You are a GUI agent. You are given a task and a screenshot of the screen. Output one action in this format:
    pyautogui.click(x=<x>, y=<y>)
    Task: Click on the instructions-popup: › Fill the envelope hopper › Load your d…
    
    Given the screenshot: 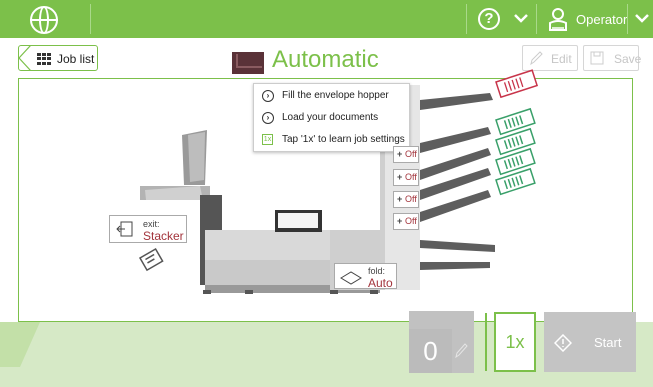 What is the action you would take?
    pyautogui.click(x=331, y=117)
    